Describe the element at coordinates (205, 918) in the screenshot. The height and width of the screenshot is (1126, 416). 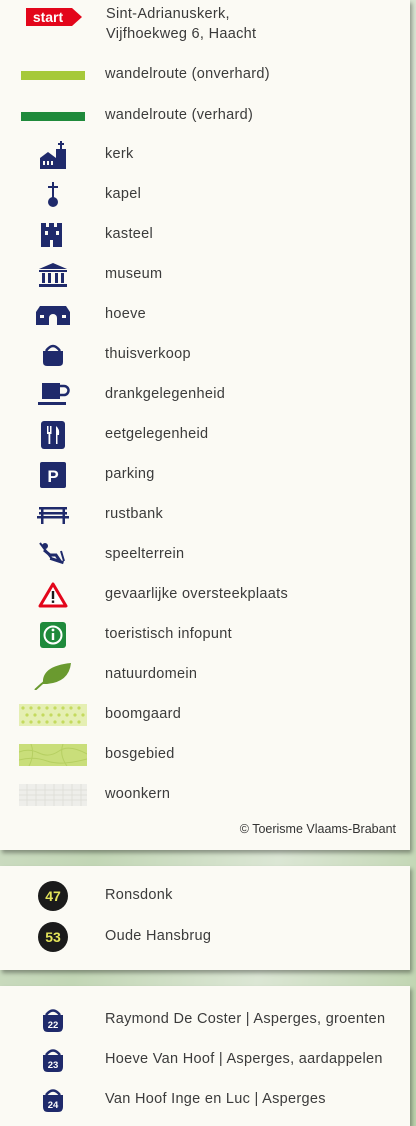
I see `nodes-panel: 47 Ronsdonk 53 Oude Hansbrug` at that location.